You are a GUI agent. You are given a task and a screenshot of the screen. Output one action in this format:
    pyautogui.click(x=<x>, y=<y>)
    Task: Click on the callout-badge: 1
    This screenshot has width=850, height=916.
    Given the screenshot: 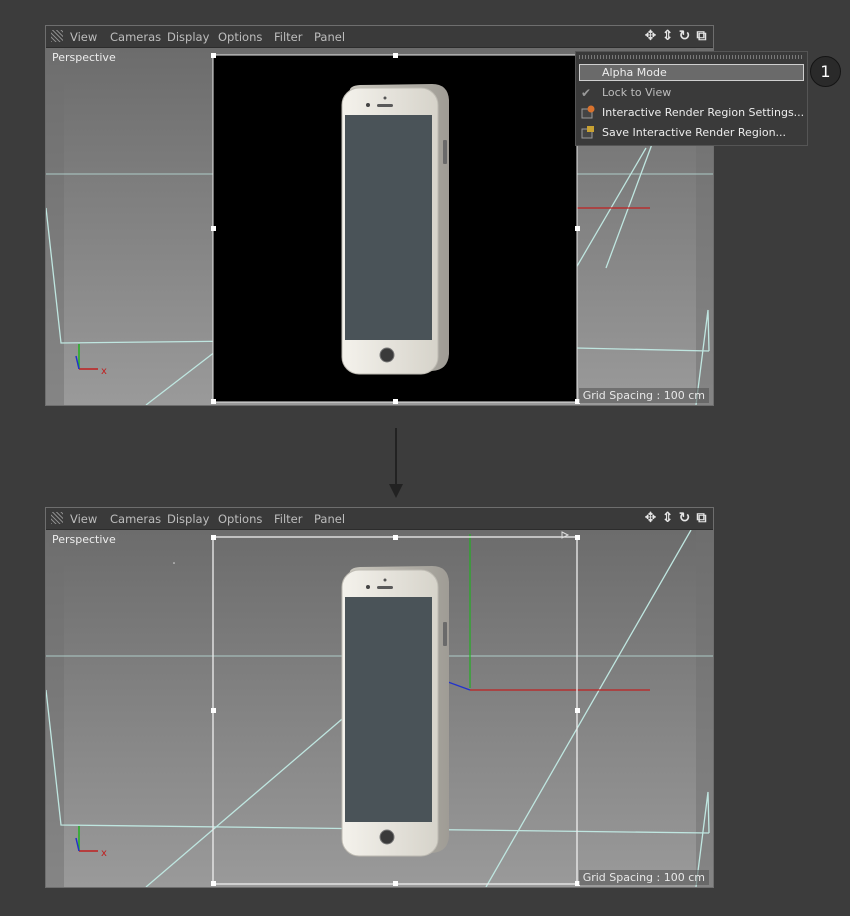 What is the action you would take?
    pyautogui.click(x=825, y=71)
    